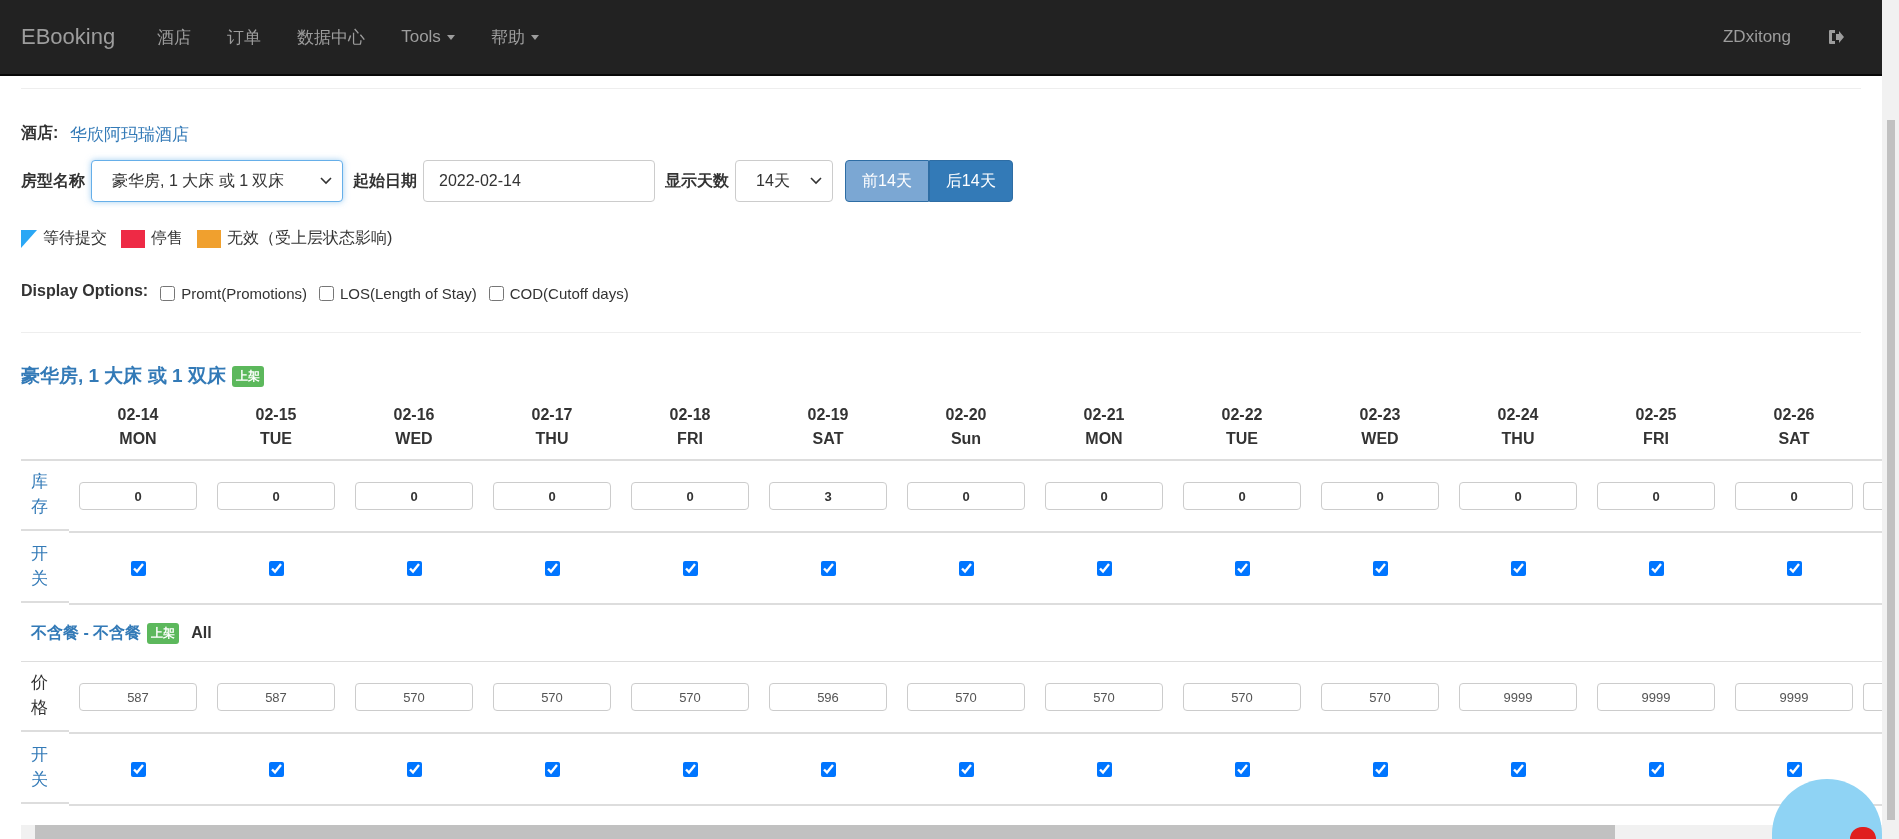 This screenshot has height=839, width=1899. I want to click on hotel-link: 华欣阿玛瑞酒店, so click(130, 134).